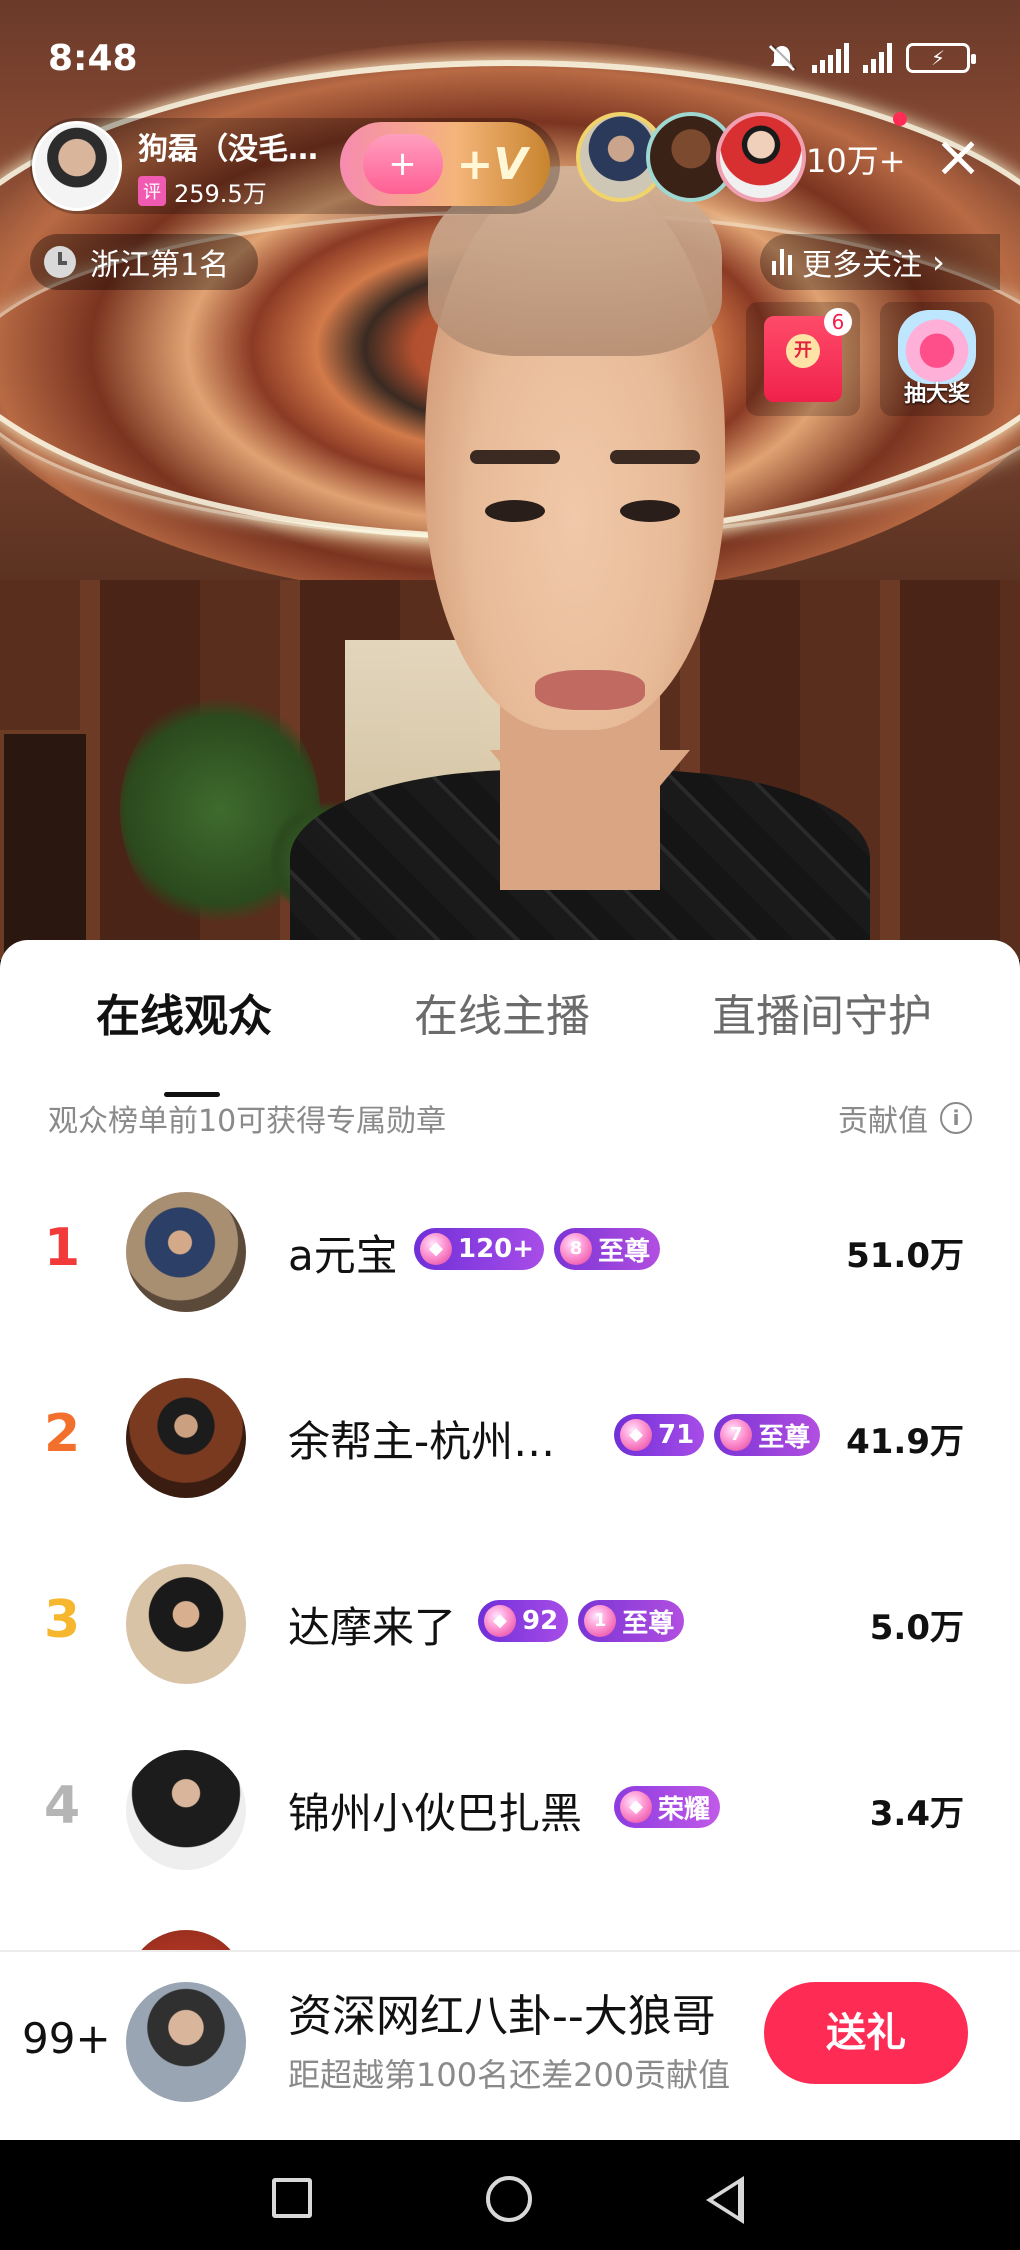  I want to click on close-icon: ×, so click(958, 156).